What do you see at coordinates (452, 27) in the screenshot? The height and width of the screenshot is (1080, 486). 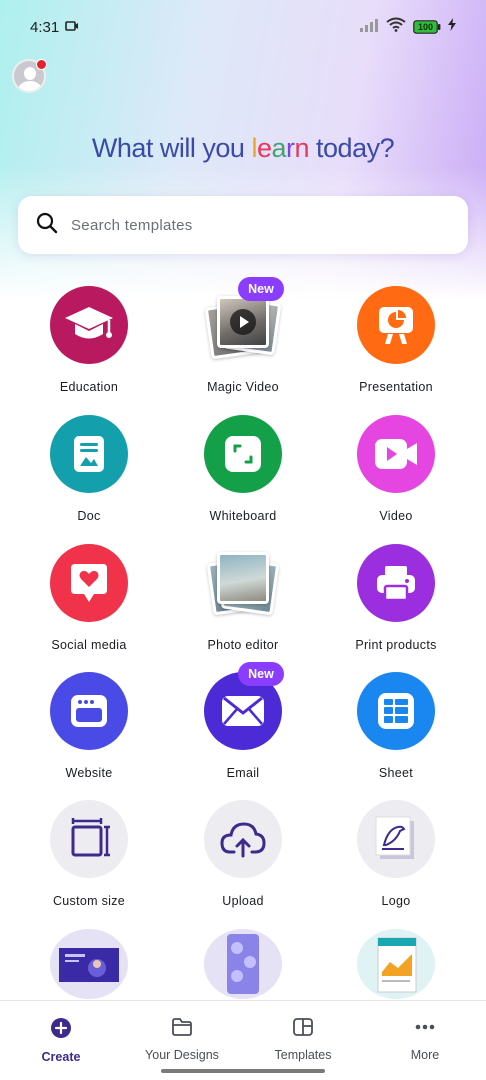 I see `charging-icon` at bounding box center [452, 27].